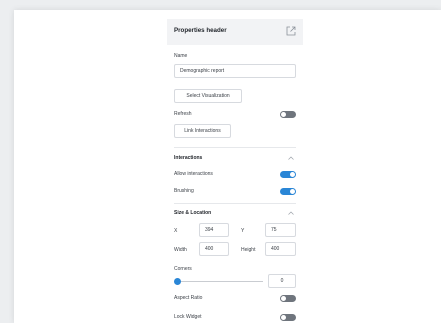 The height and width of the screenshot is (323, 441). I want to click on allow-interactions-label: Allow interactions, so click(193, 174).